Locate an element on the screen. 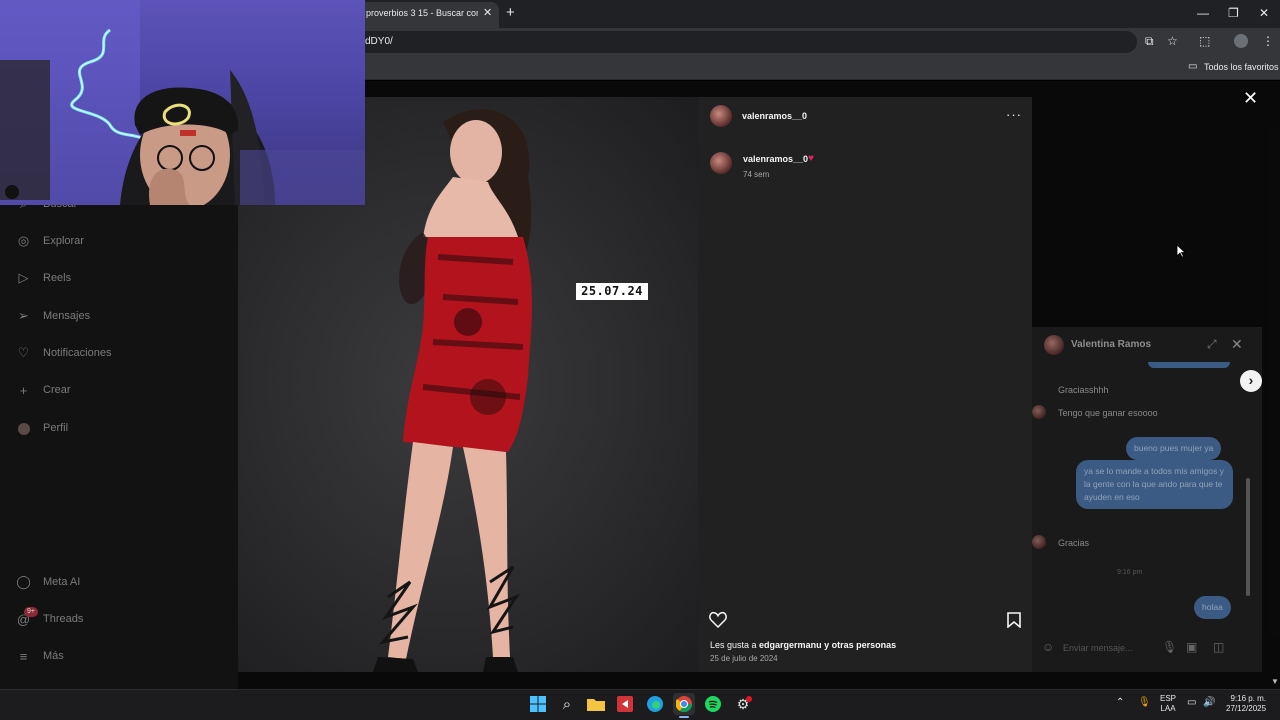 The image size is (1280, 720). page-scroll-down-icon: ▼ is located at coordinates (1275, 681).